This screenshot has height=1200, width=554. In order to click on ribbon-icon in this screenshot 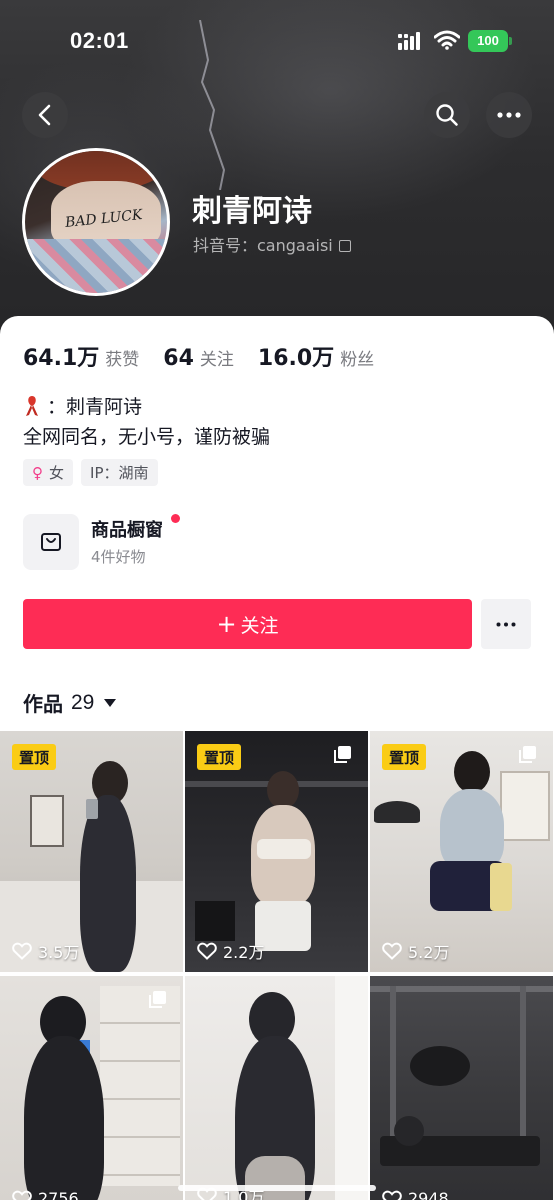, I will do `click(32, 405)`.